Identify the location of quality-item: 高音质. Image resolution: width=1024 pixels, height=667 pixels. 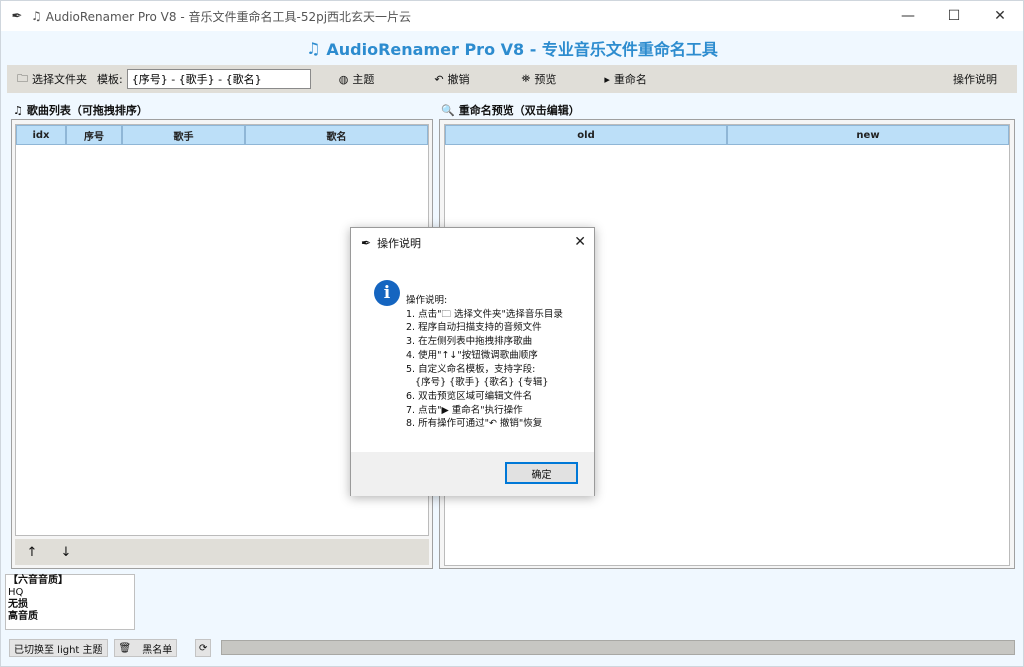
(71, 617).